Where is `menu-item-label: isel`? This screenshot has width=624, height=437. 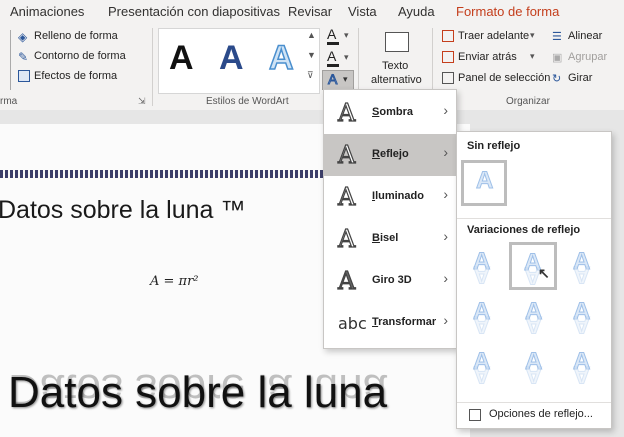 menu-item-label: isel is located at coordinates (389, 238).